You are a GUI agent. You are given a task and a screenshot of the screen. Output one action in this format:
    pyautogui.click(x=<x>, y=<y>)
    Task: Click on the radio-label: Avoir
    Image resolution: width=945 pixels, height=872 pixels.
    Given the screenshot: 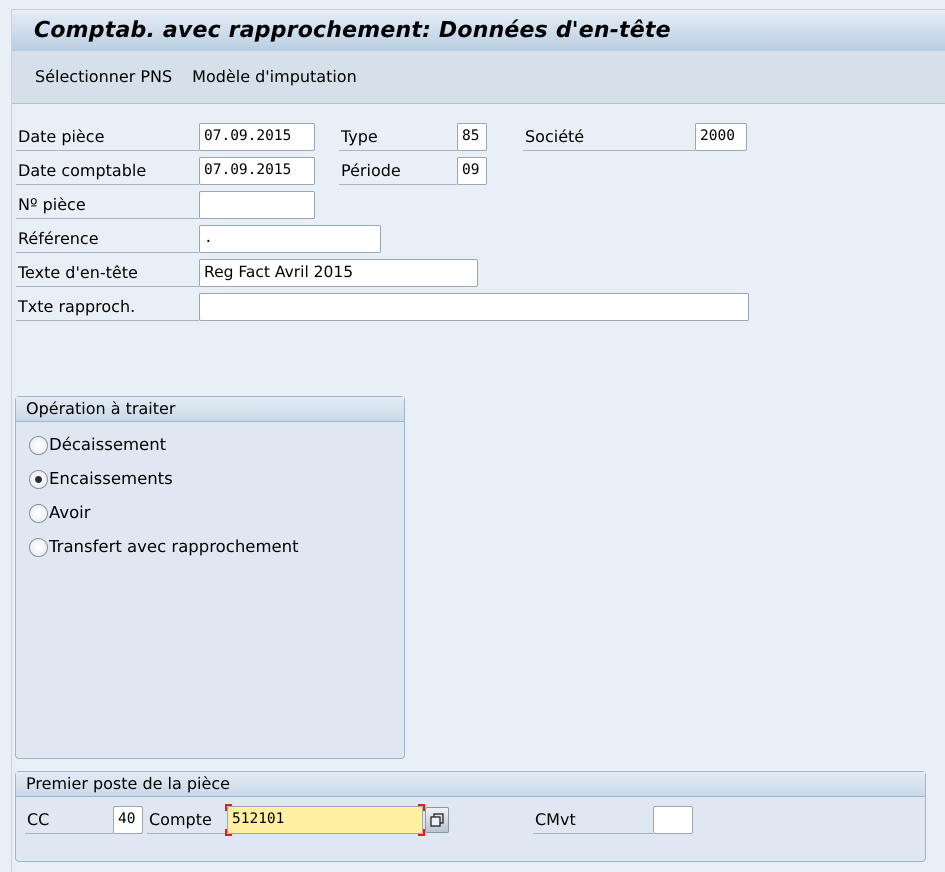 What is the action you would take?
    pyautogui.click(x=70, y=513)
    